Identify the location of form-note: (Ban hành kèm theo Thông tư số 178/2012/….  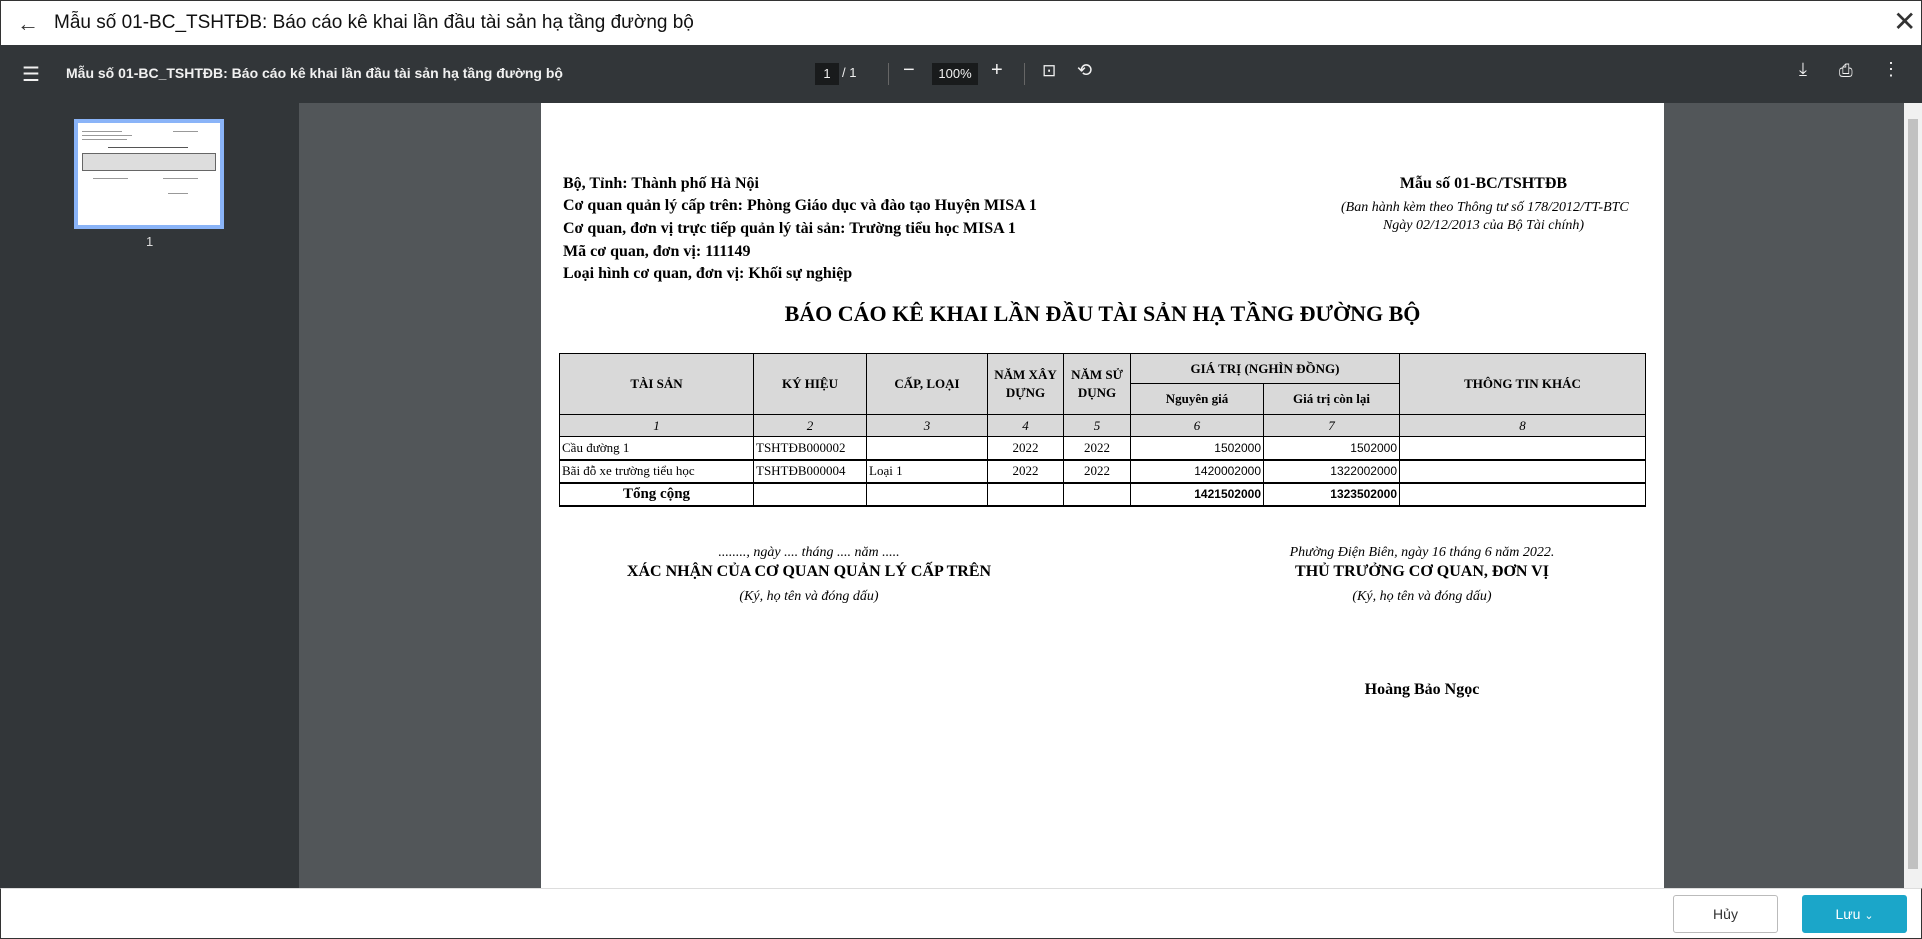
(1485, 207).